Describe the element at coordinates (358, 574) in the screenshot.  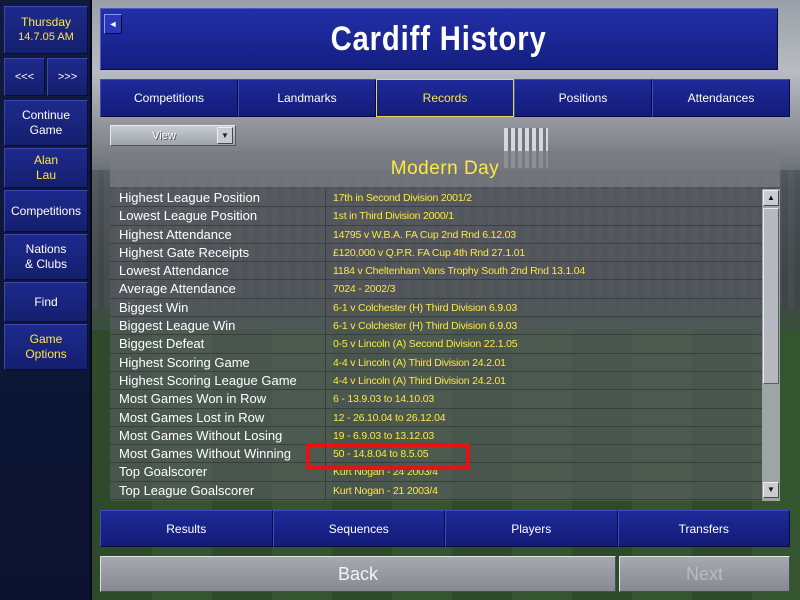
I see `back-button: Back` at that location.